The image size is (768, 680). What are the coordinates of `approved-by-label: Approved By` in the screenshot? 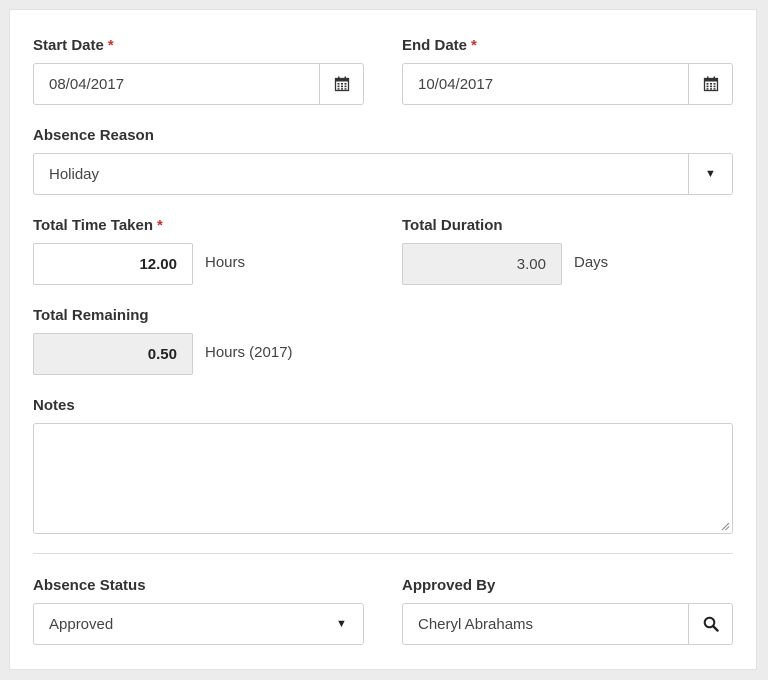 It's located at (449, 585).